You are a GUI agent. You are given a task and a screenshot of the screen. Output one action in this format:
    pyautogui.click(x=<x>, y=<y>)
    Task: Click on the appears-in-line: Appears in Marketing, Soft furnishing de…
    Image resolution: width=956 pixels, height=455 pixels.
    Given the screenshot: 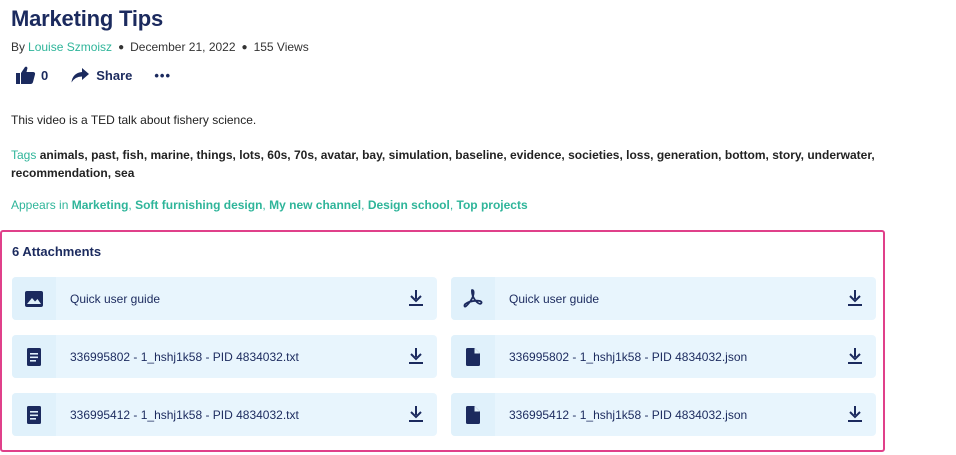 What is the action you would take?
    pyautogui.click(x=269, y=205)
    